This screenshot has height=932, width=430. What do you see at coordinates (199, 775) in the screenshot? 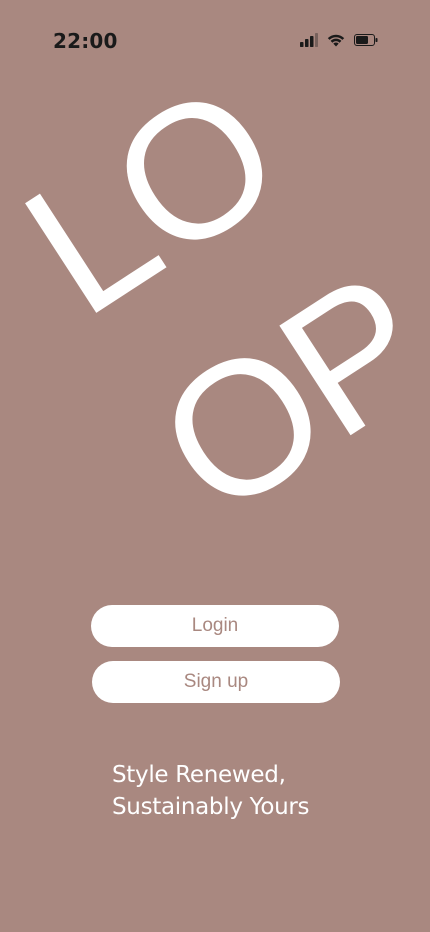
I see `tagline-line-1: Style Renewed,` at bounding box center [199, 775].